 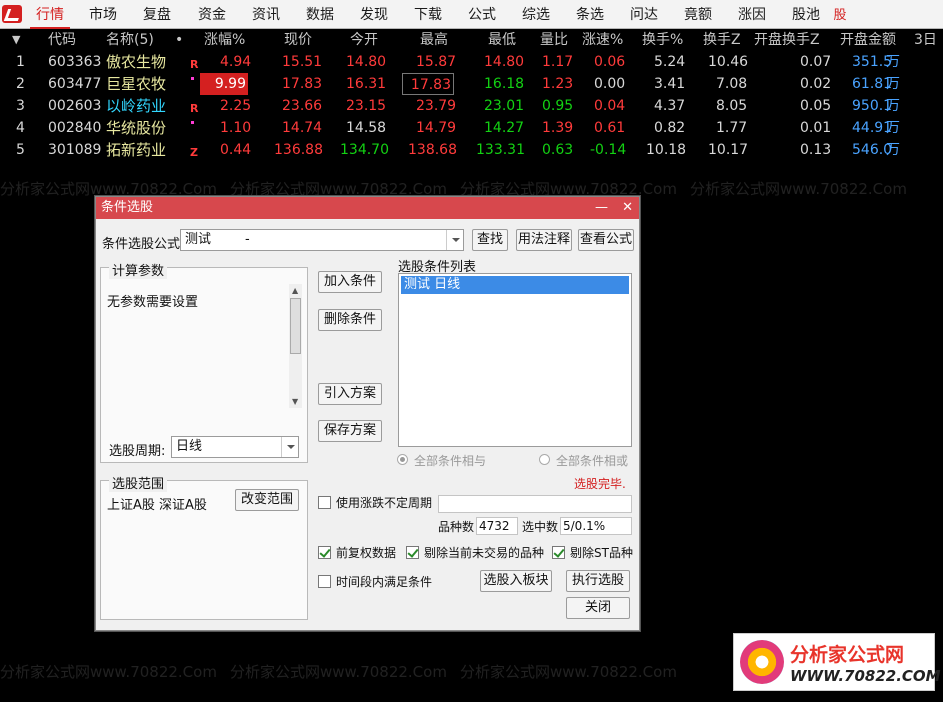 I want to click on row-code: 603363, so click(x=75, y=62).